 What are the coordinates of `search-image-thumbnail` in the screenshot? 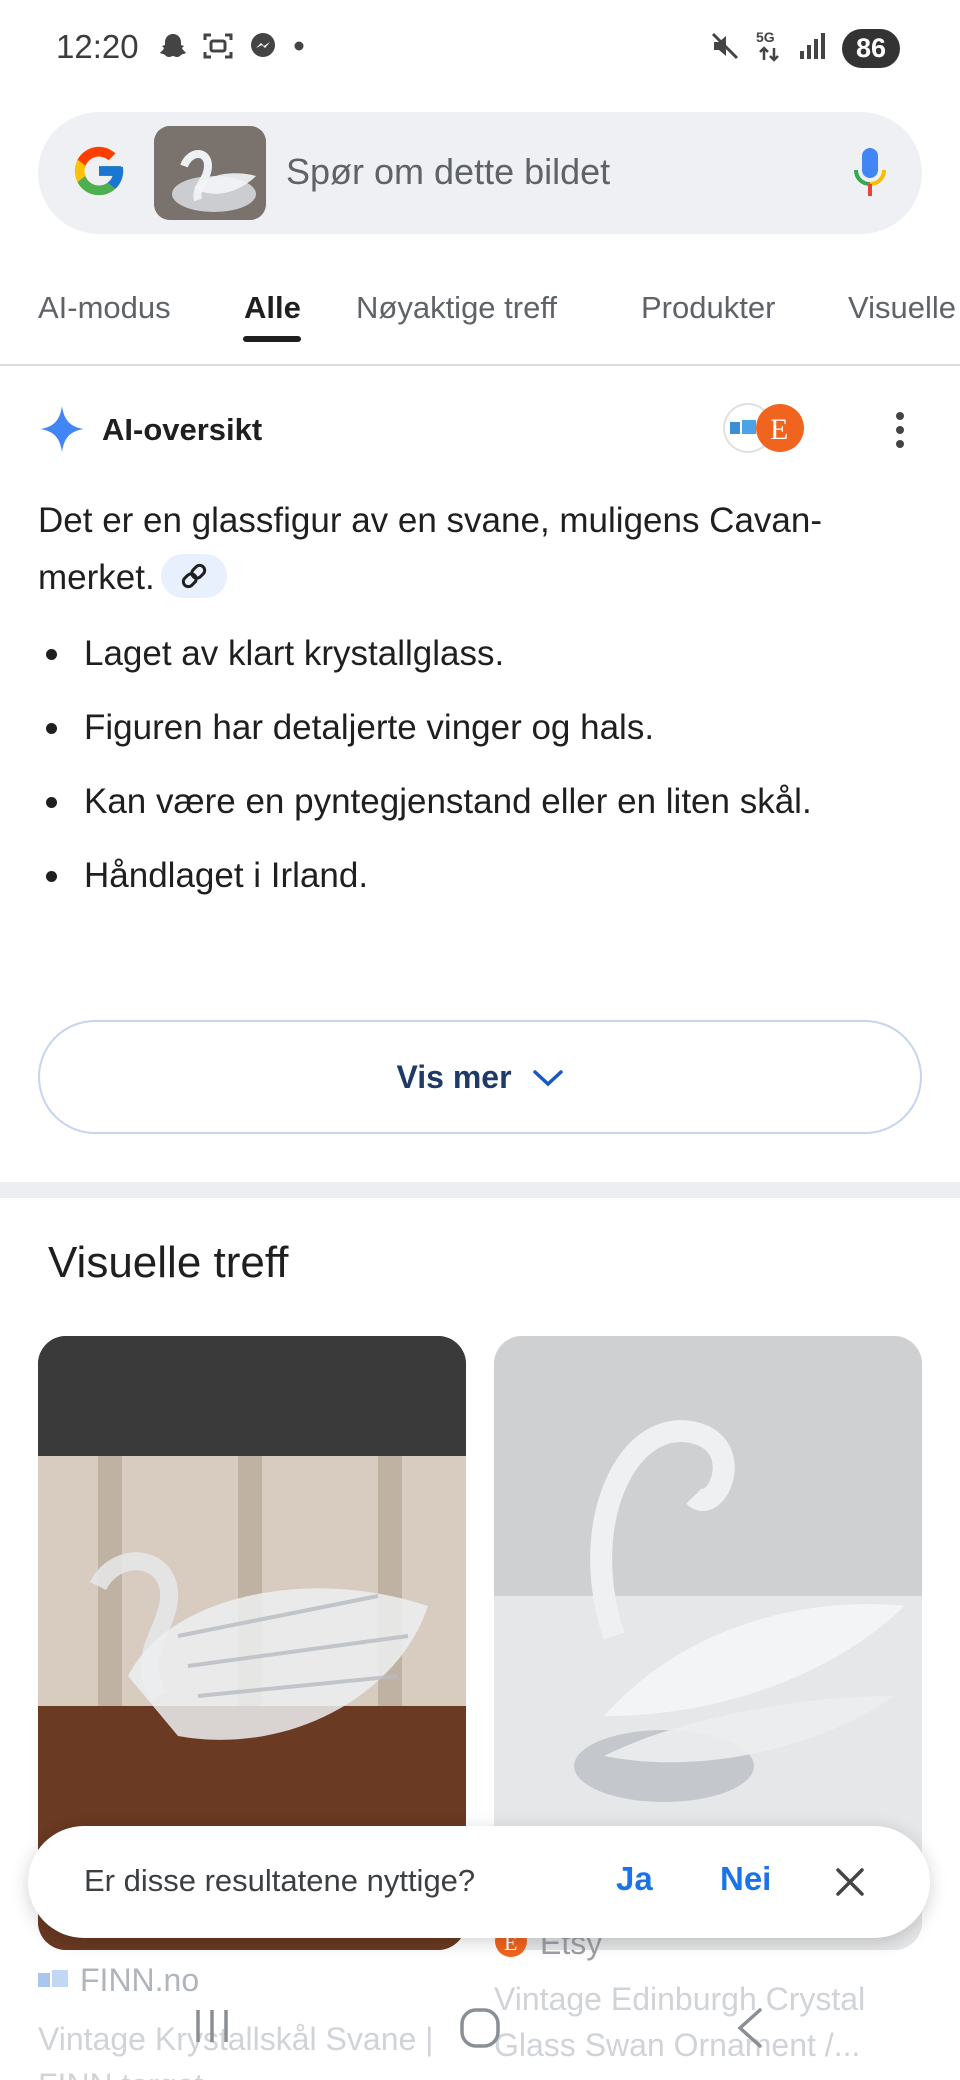 It's located at (210, 173).